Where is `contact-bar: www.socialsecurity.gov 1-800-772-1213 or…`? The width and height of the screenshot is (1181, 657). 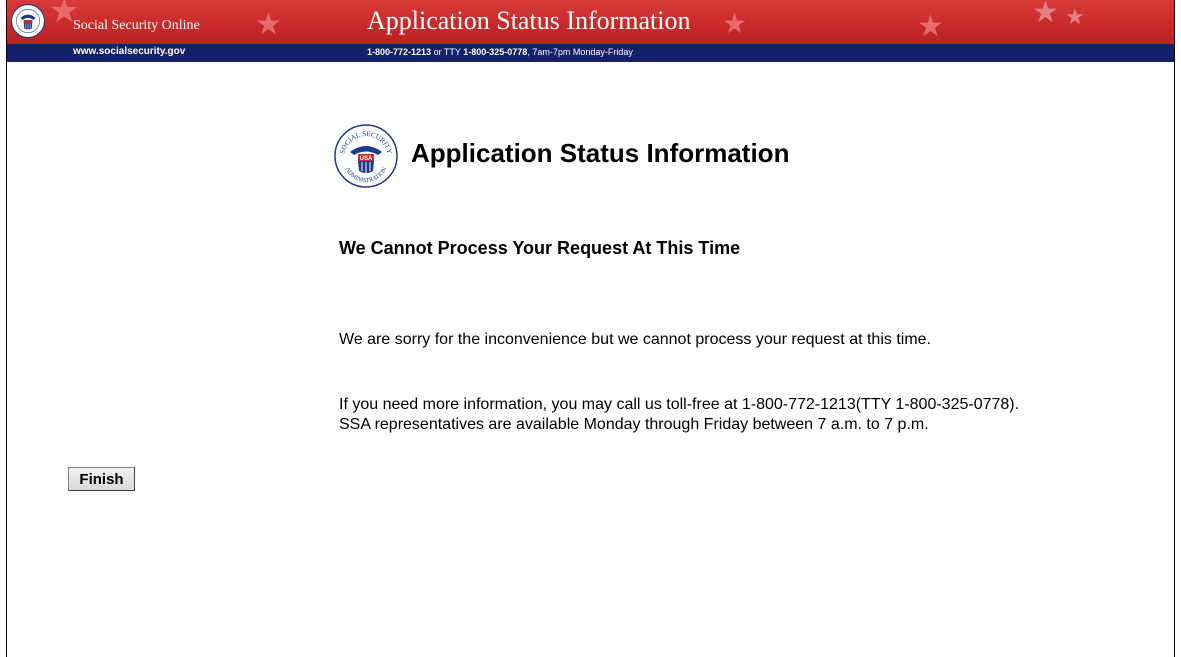 contact-bar: www.socialsecurity.gov 1-800-772-1213 or… is located at coordinates (590, 53).